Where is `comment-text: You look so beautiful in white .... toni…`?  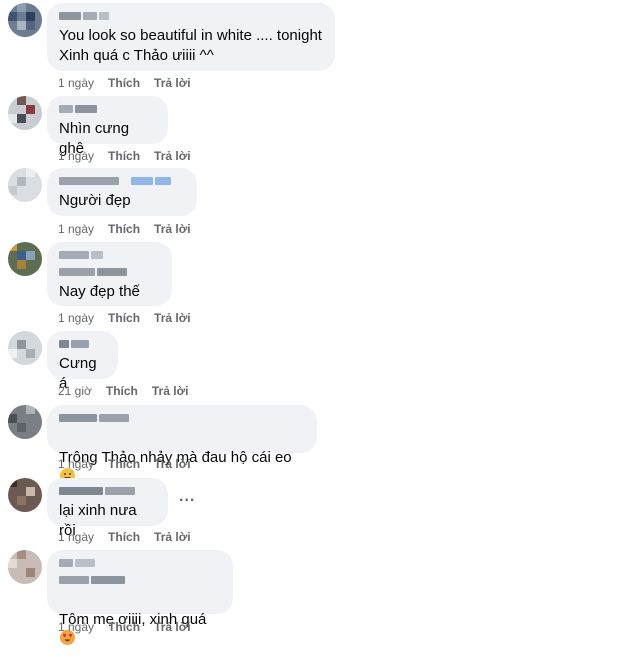 comment-text: You look so beautiful in white .... toni… is located at coordinates (190, 45).